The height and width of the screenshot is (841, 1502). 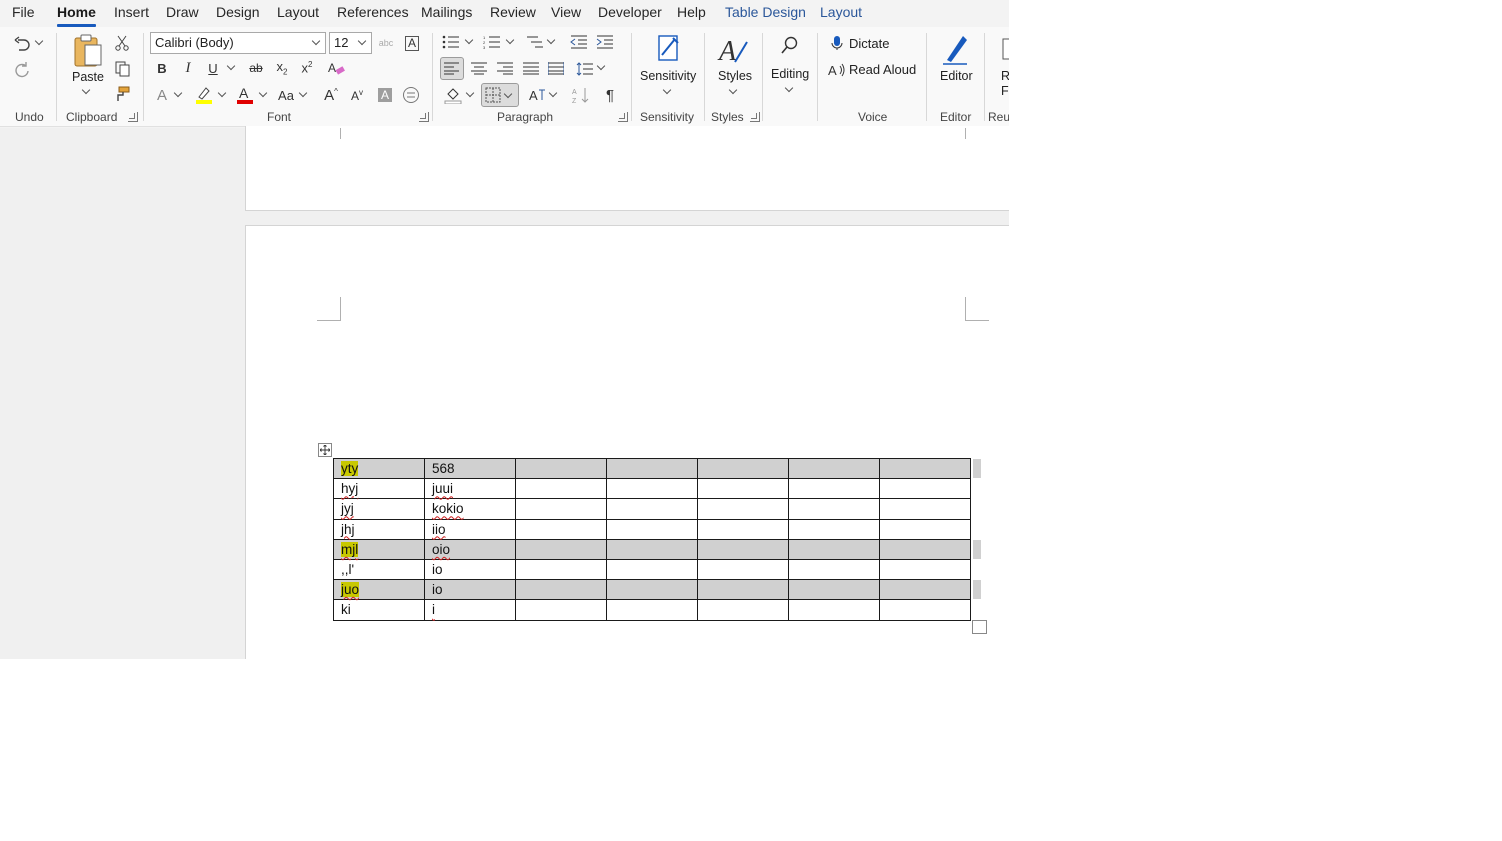 What do you see at coordinates (601, 66) in the screenshot?
I see `line-spacing-dropdown-icon` at bounding box center [601, 66].